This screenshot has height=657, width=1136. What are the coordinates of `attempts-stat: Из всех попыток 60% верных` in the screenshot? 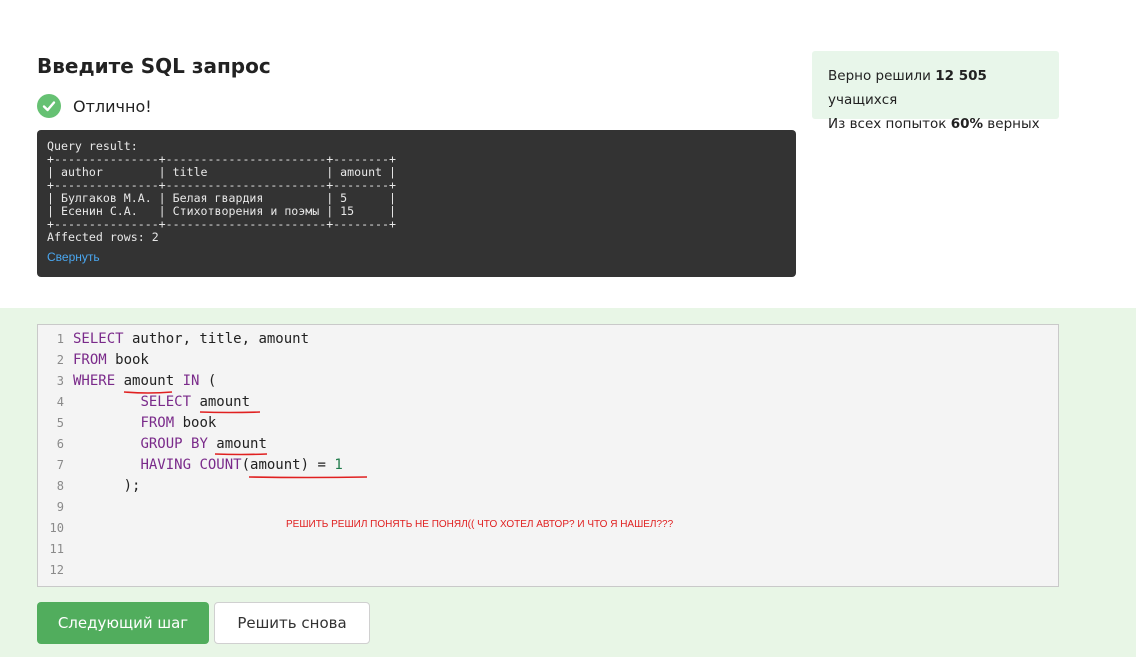 It's located at (934, 124).